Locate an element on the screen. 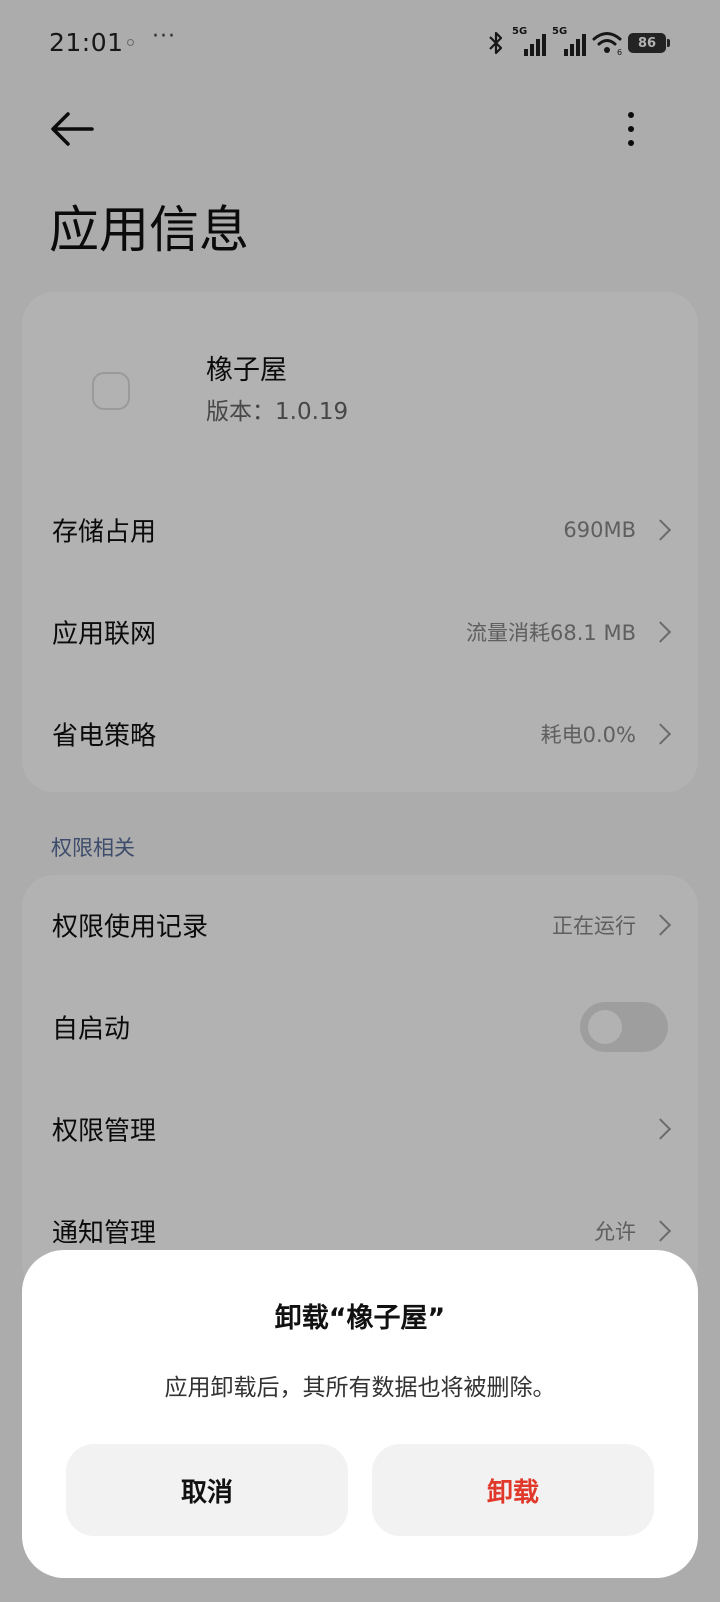  dialog-title: 卸载“橡子屋” is located at coordinates (360, 1318).